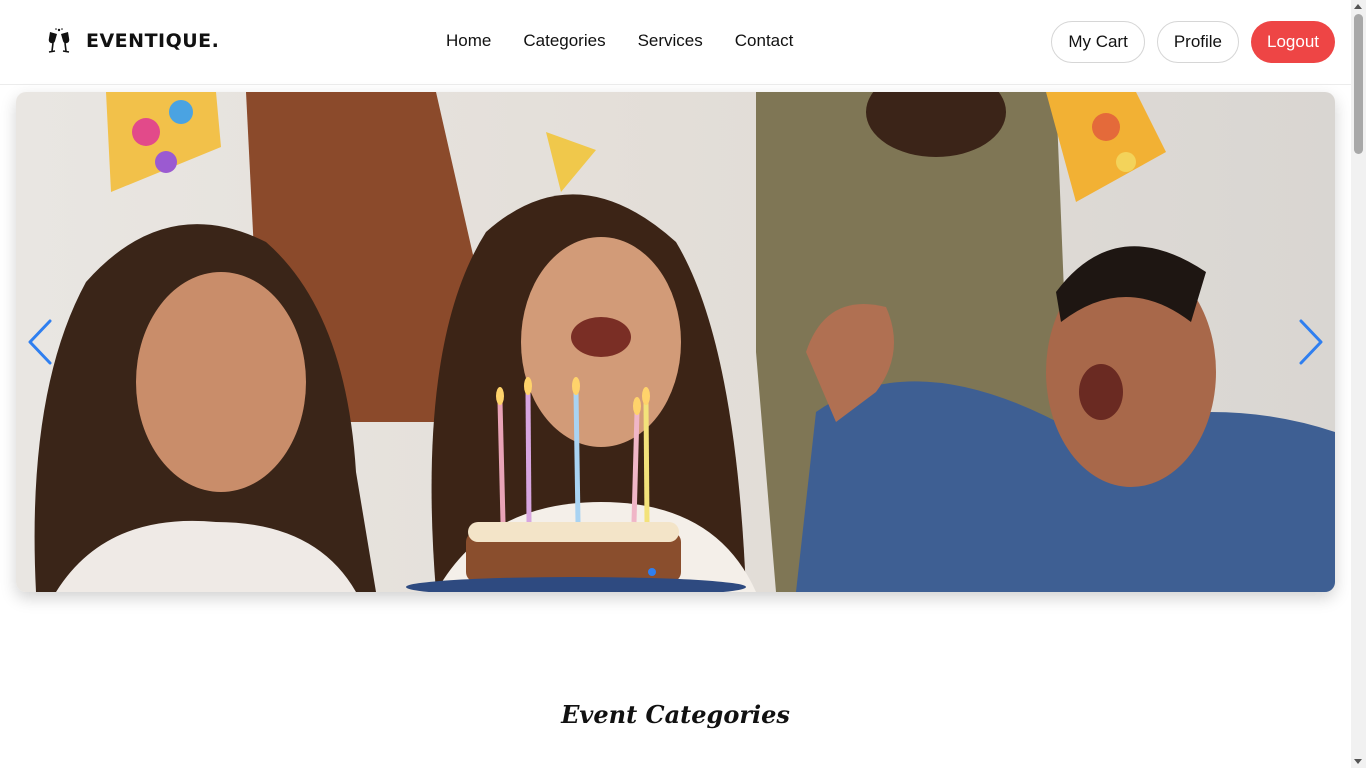 This screenshot has width=1366, height=768. Describe the element at coordinates (764, 41) in the screenshot. I see `nav-contact: Contact` at that location.